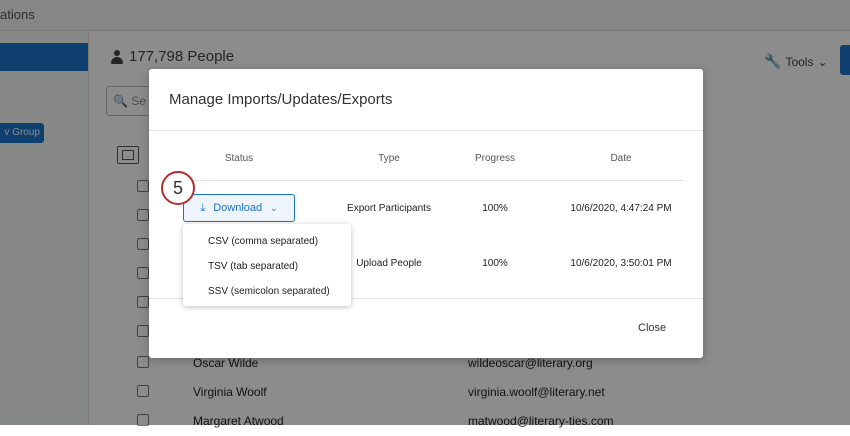 The height and width of the screenshot is (436, 850). I want to click on download-label: Download, so click(238, 208).